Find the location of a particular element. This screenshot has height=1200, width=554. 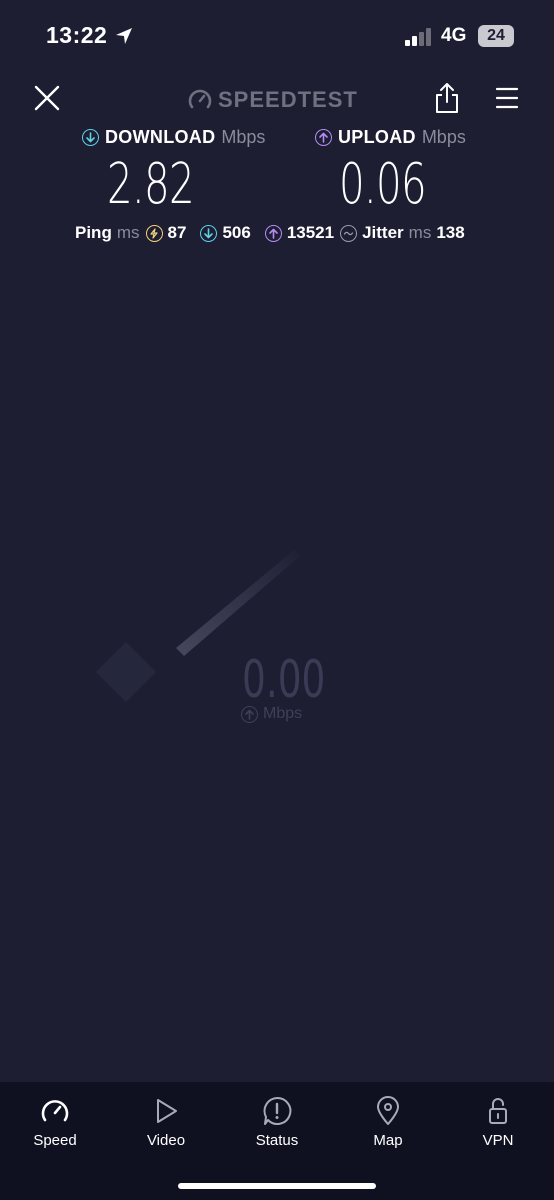

tab-map-label: Map is located at coordinates (388, 1140).